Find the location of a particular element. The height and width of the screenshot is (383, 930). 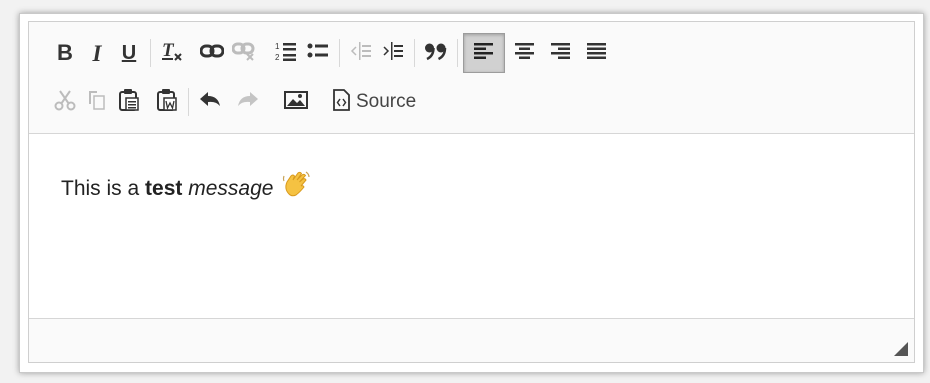

underline-icon: U is located at coordinates (129, 53).